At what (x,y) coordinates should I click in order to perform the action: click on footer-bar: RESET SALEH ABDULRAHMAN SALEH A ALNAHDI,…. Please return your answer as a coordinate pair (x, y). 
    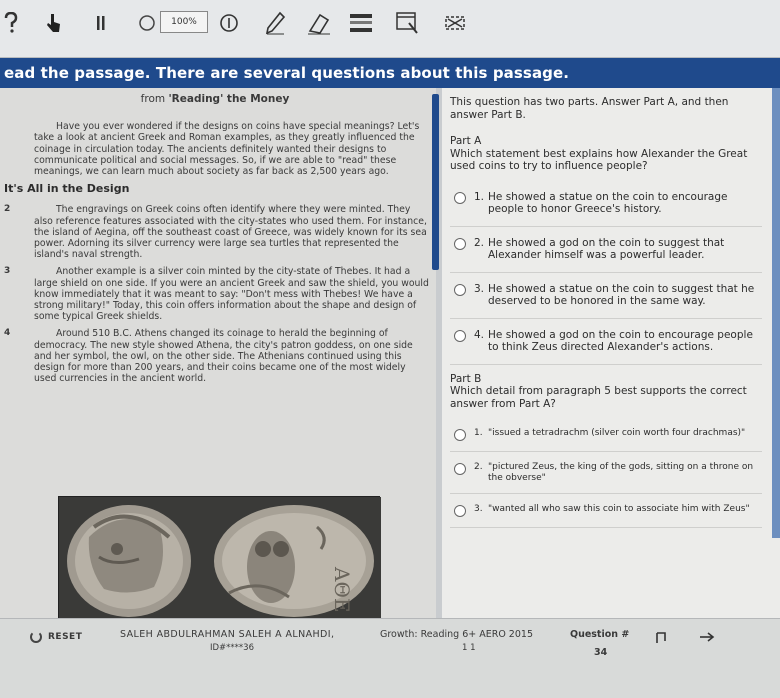
    Looking at the image, I should click on (390, 658).